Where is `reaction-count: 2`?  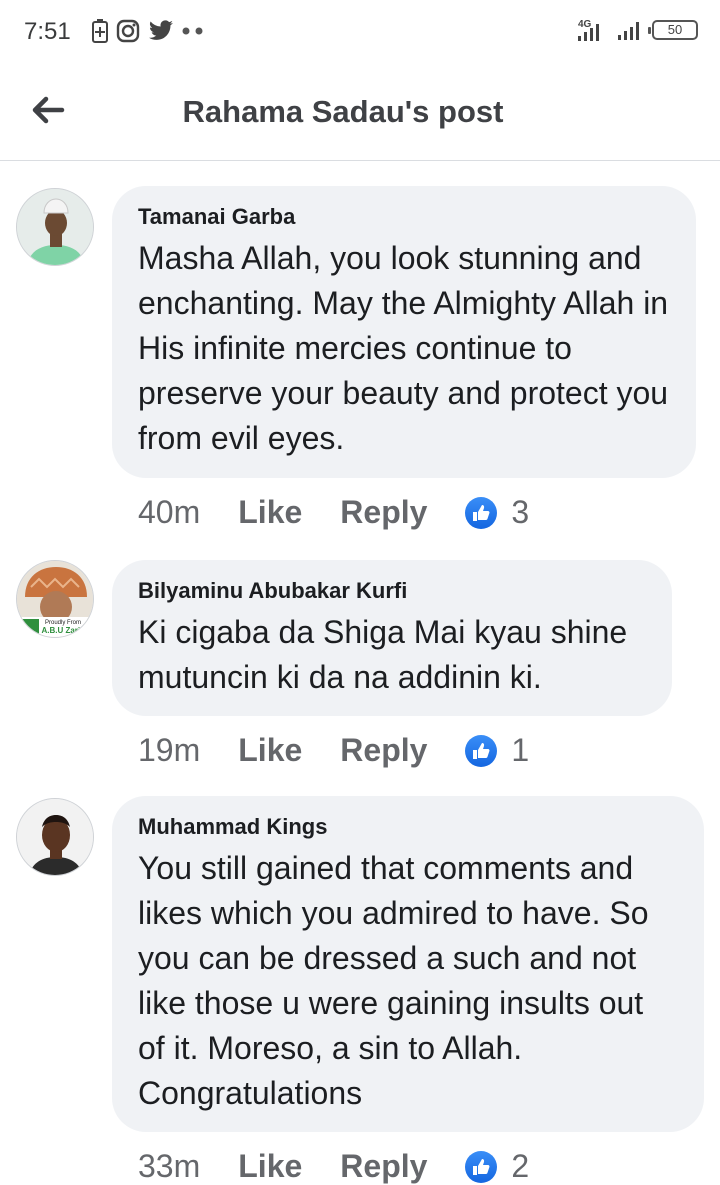 reaction-count: 2 is located at coordinates (497, 1166).